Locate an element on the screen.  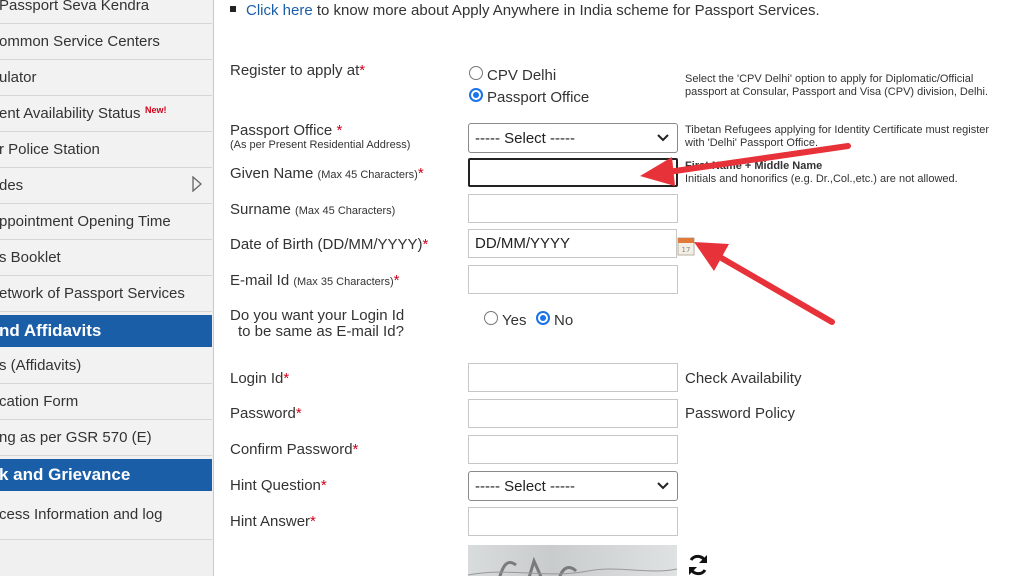
sidebar-item-label: ppointment Opening Time is located at coordinates (85, 221).